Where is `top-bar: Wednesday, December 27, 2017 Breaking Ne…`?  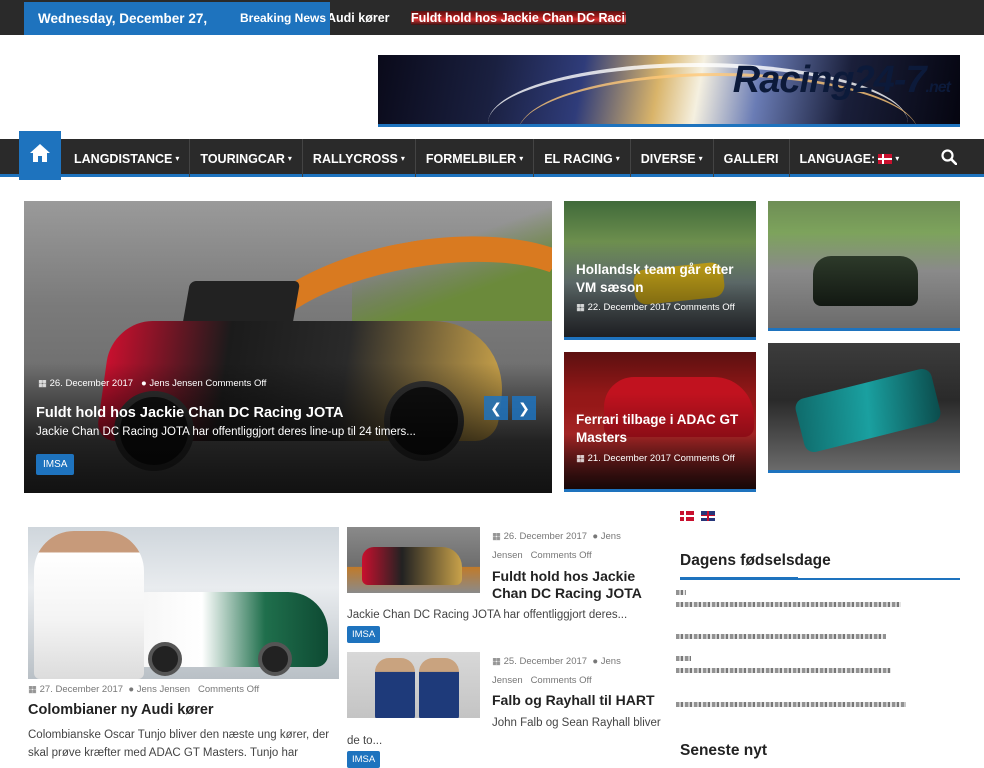
top-bar: Wednesday, December 27, 2017 Breaking Ne… is located at coordinates (492, 29).